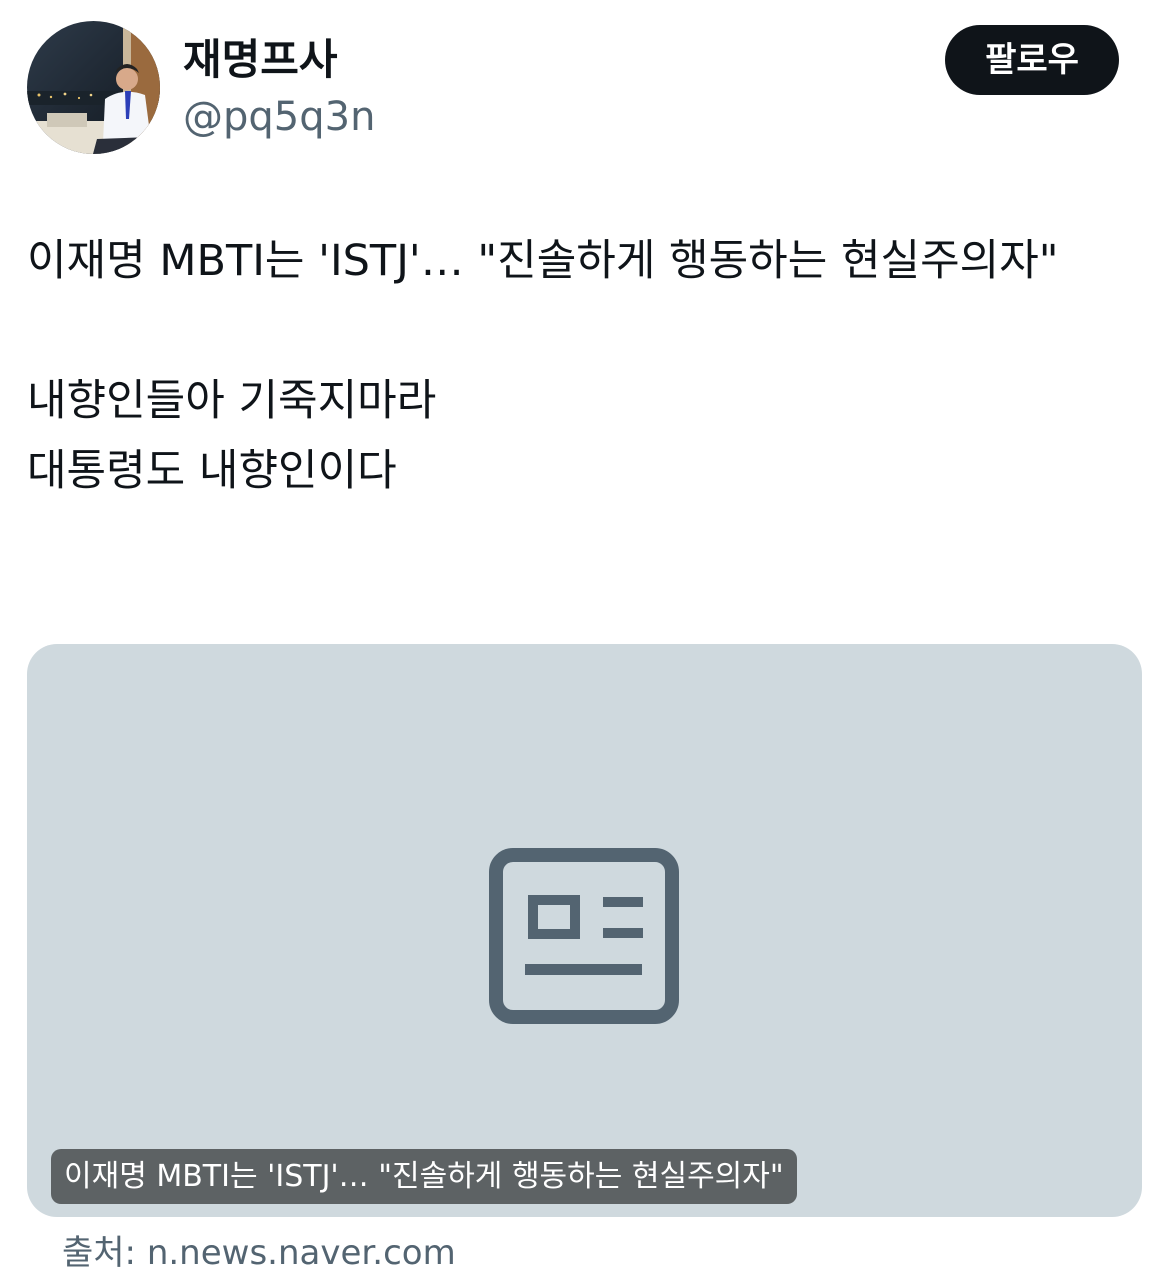 This screenshot has height=1286, width=1170. I want to click on display-name: 재명프사, so click(260, 60).